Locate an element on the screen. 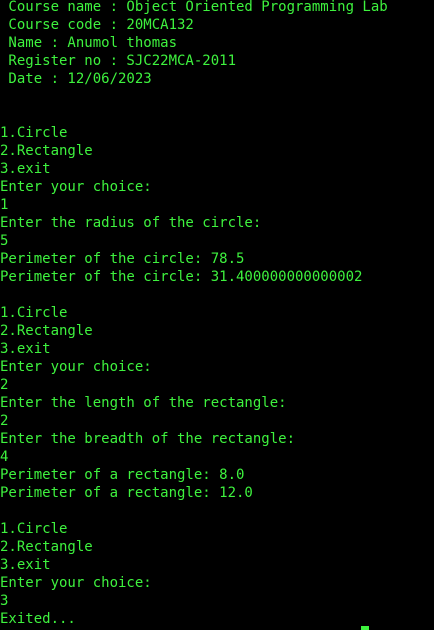  terminal-line: 4 is located at coordinates (4, 457).